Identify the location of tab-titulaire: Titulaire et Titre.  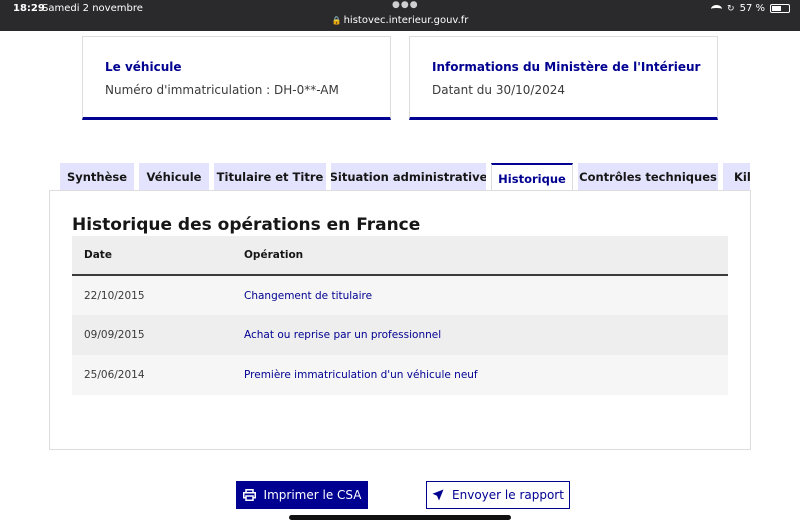
(270, 177).